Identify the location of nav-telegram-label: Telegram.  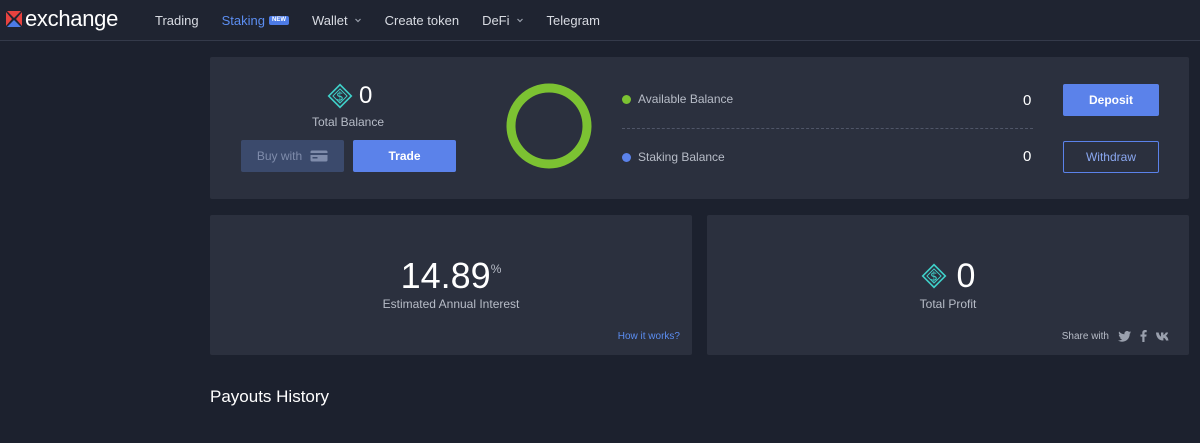
(573, 20).